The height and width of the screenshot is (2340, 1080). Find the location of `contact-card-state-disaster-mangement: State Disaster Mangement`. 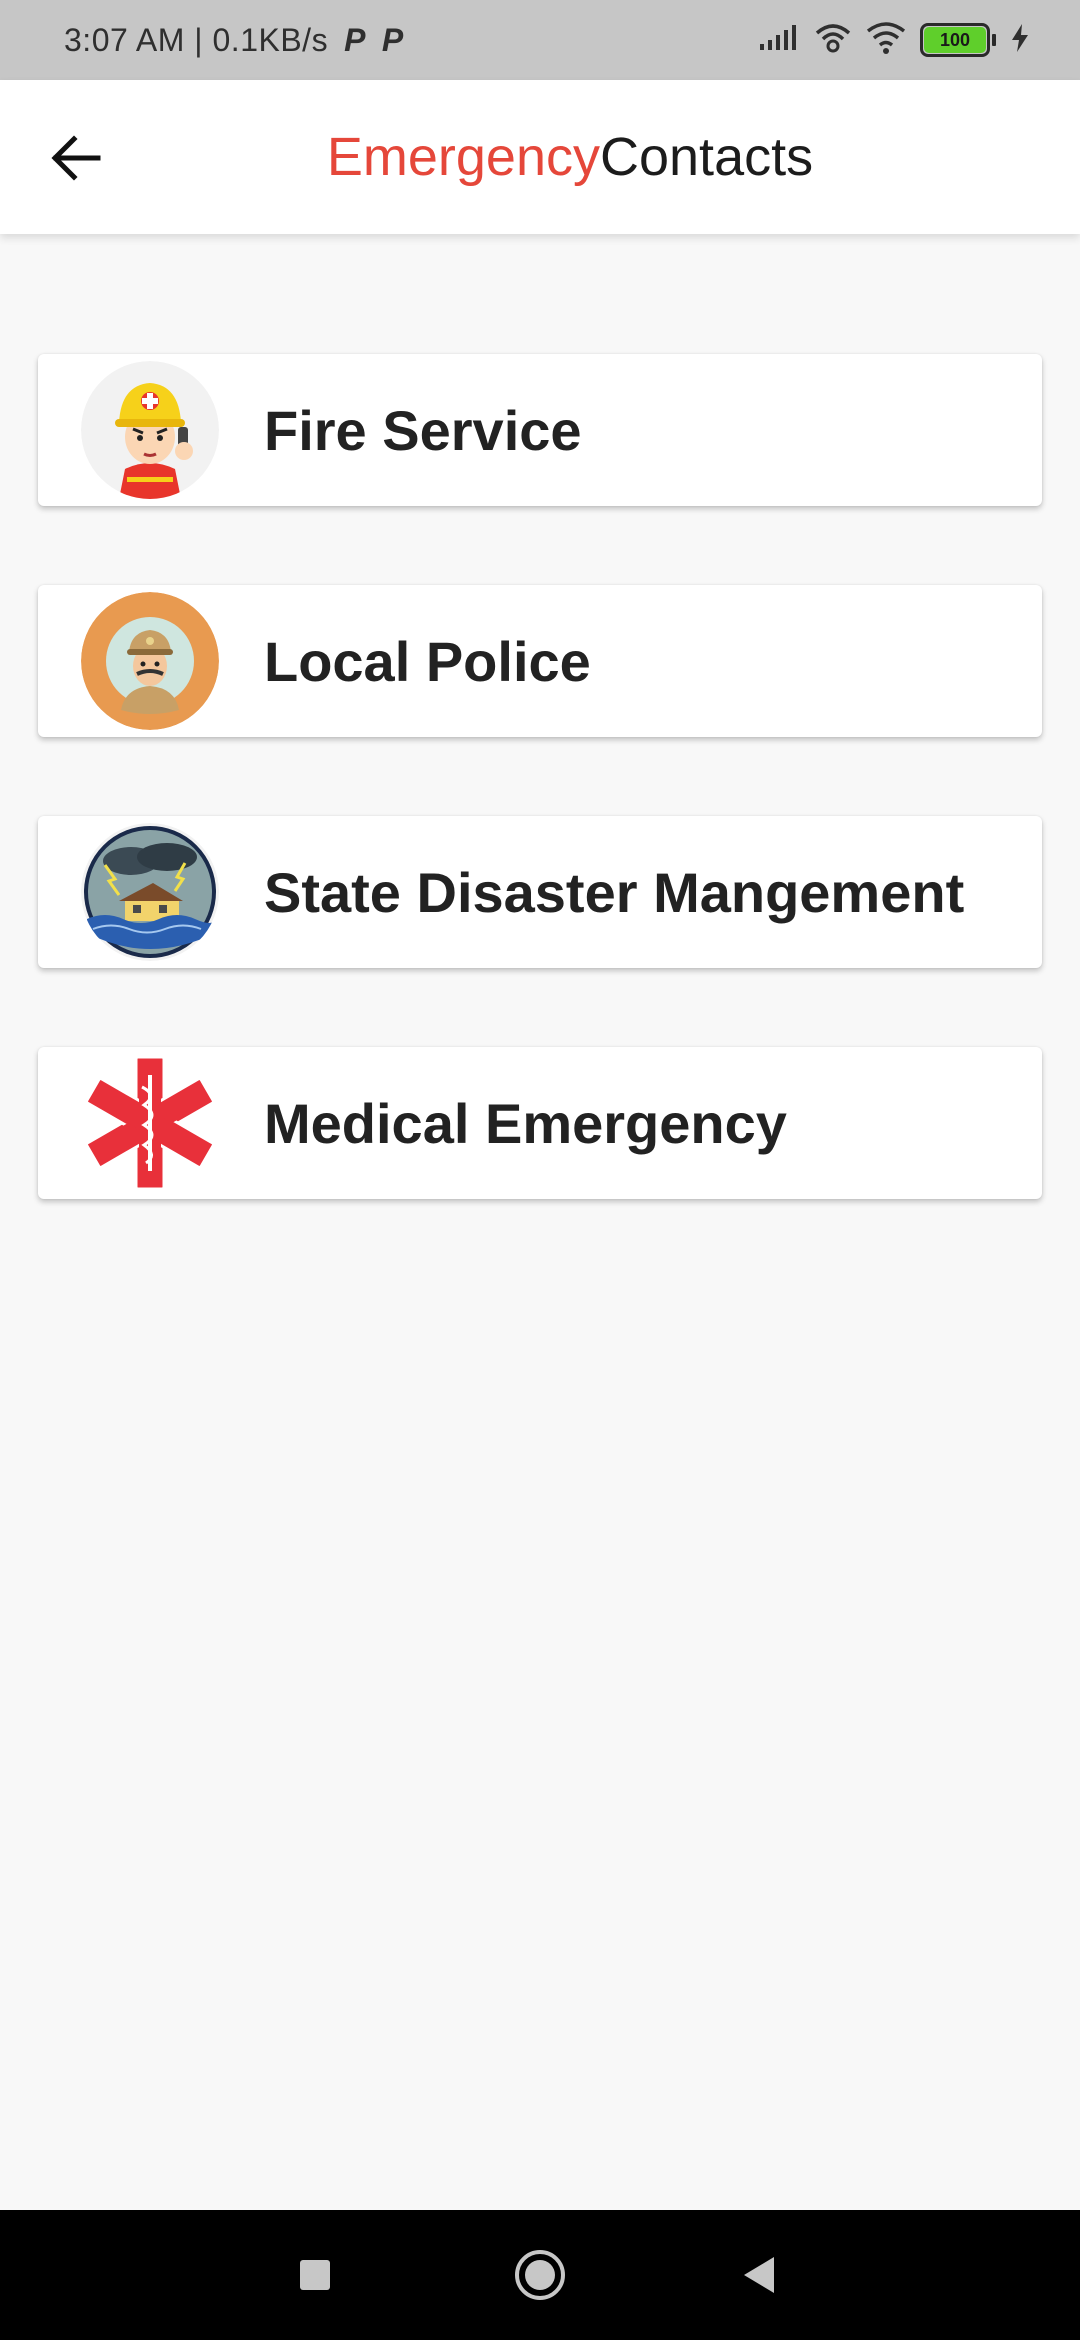

contact-card-state-disaster-mangement: State Disaster Mangement is located at coordinates (540, 892).